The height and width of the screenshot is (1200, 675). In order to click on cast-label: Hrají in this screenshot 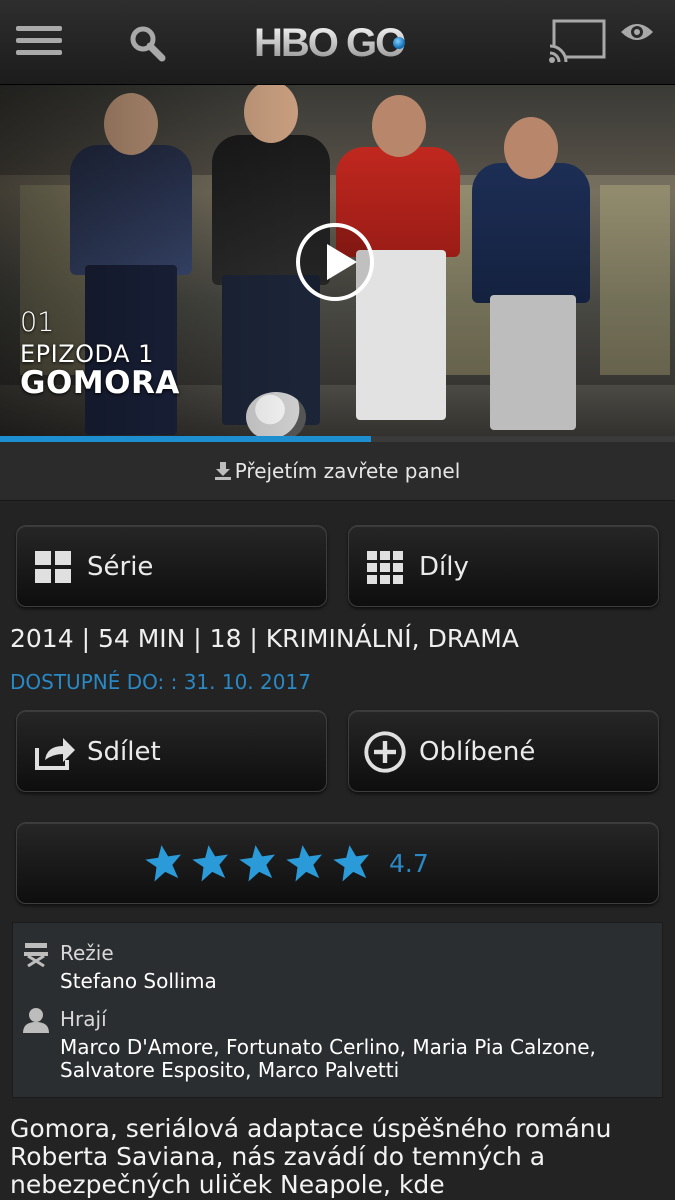, I will do `click(83, 1019)`.